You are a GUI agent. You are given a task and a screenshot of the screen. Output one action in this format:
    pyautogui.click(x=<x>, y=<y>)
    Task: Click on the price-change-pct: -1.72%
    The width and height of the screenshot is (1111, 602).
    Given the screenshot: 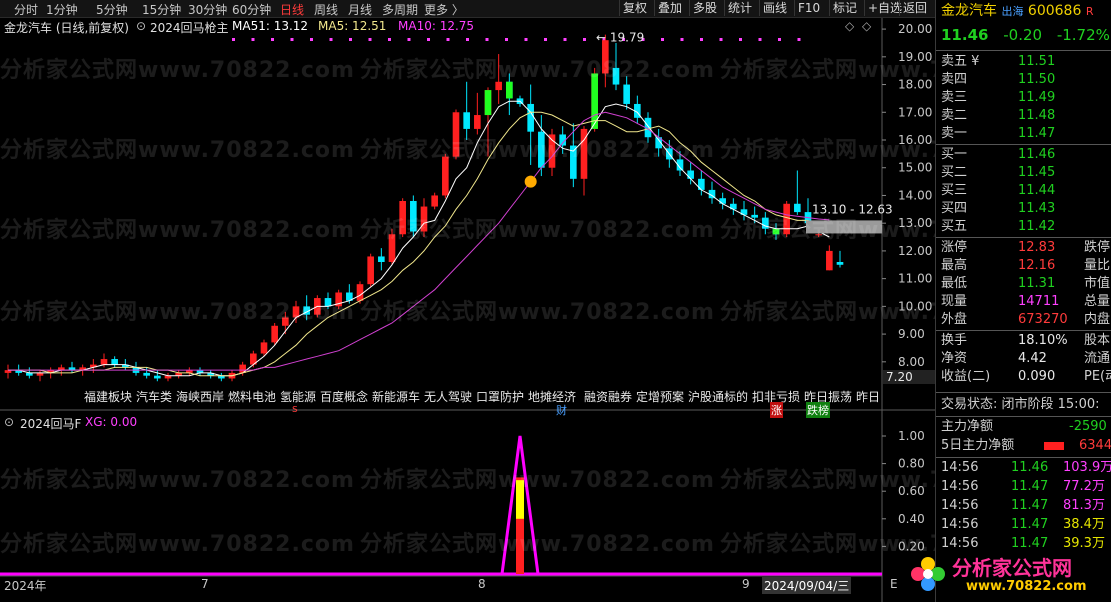 What is the action you would take?
    pyautogui.click(x=1083, y=35)
    